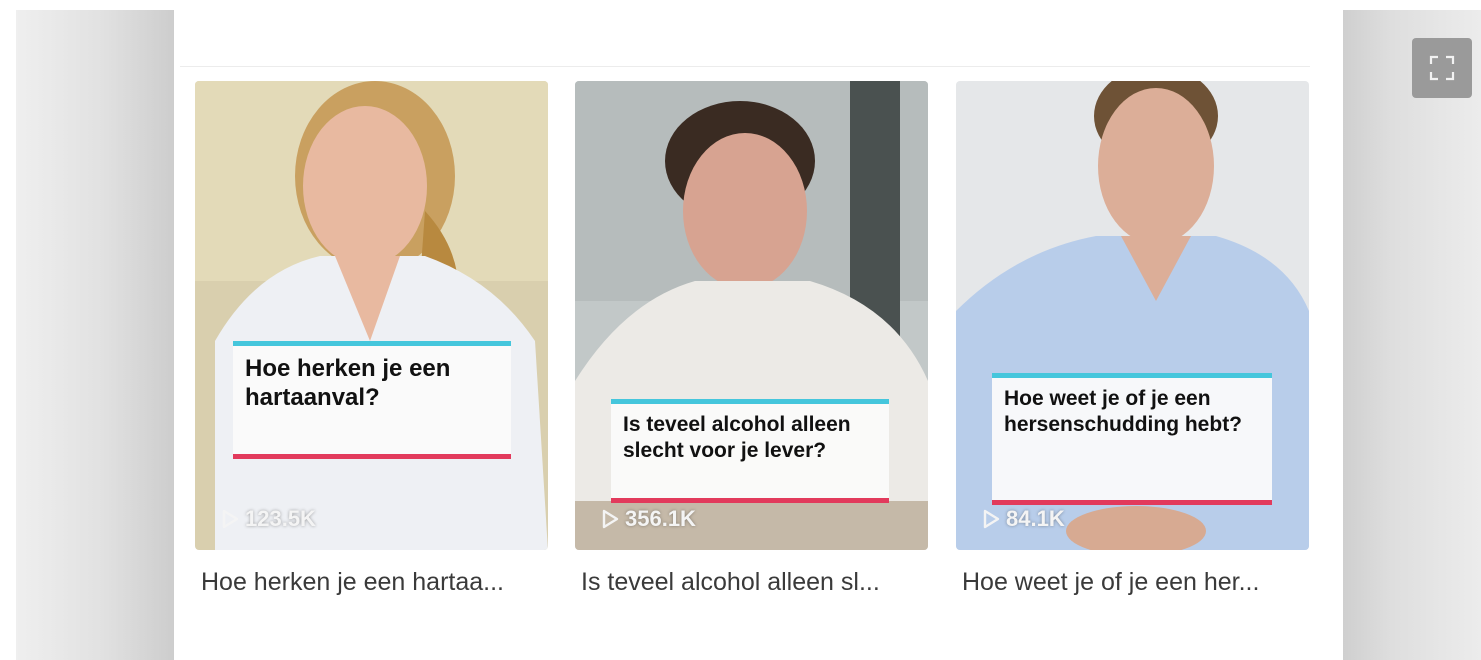 This screenshot has width=1481, height=660. Describe the element at coordinates (8, 330) in the screenshot. I see `page-margin` at that location.